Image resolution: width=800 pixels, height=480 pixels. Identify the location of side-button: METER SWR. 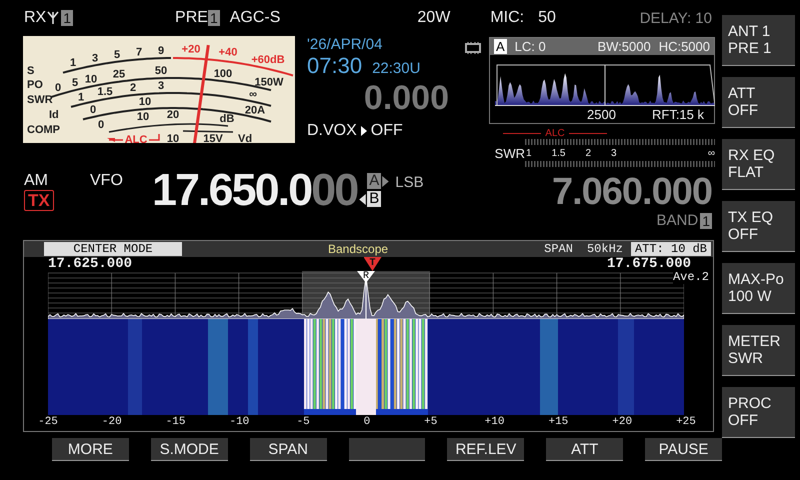
(758, 350).